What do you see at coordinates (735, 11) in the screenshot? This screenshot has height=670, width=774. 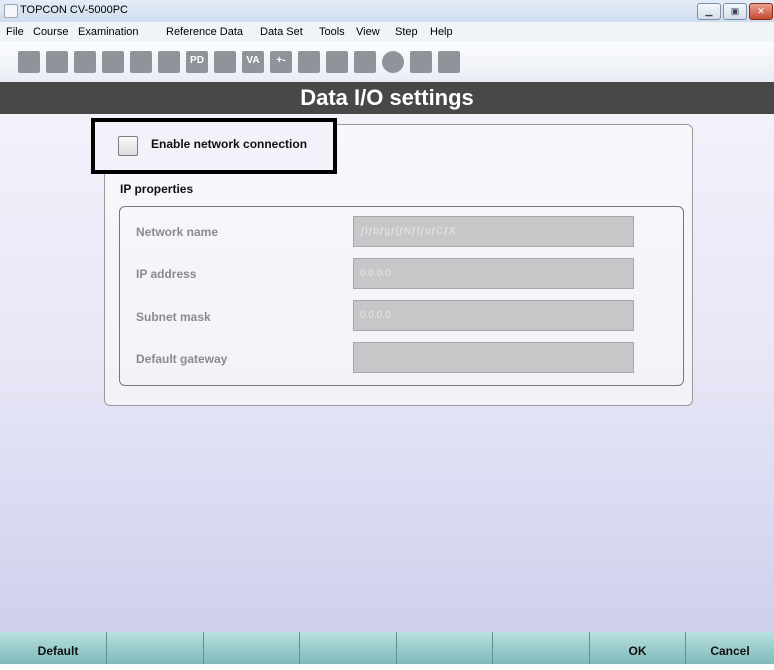 I see `maximize-button: ▣` at bounding box center [735, 11].